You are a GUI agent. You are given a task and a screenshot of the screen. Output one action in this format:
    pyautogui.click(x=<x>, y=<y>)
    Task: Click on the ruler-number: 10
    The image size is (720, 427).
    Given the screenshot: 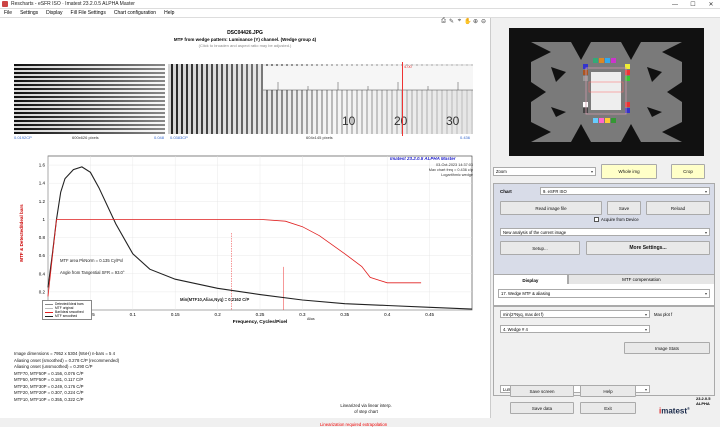 What is the action you would take?
    pyautogui.click(x=349, y=121)
    